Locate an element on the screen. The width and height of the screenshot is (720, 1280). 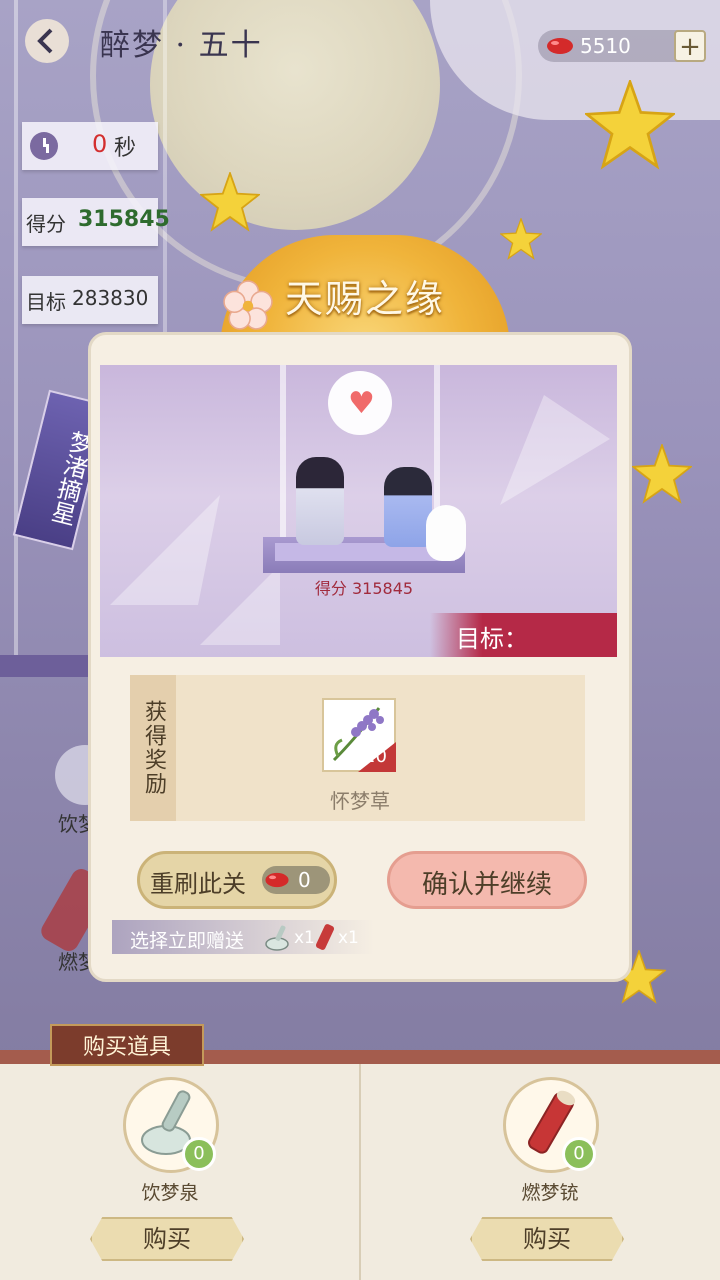
target-value: 283830 is located at coordinates (110, 298).